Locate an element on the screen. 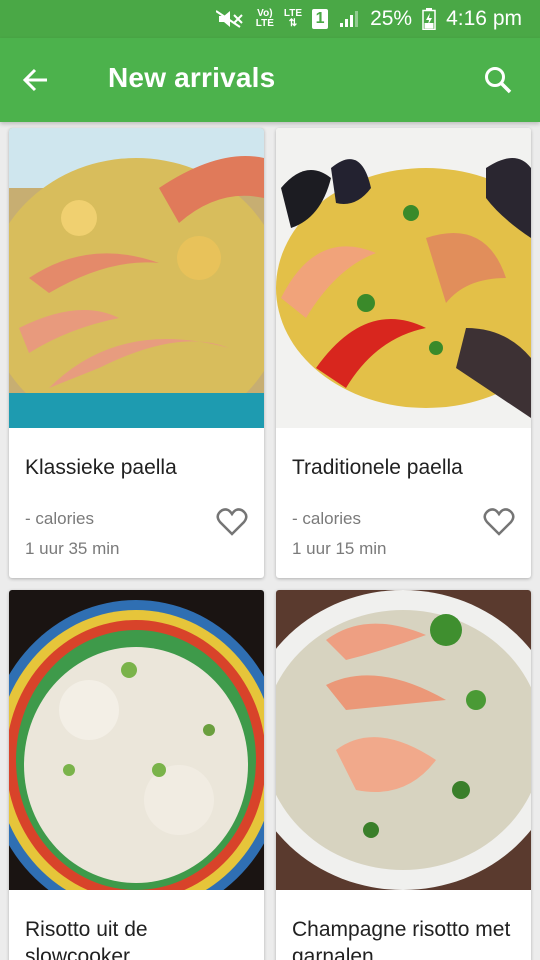 The height and width of the screenshot is (960, 540). sim-slot-label: 1 is located at coordinates (320, 18).